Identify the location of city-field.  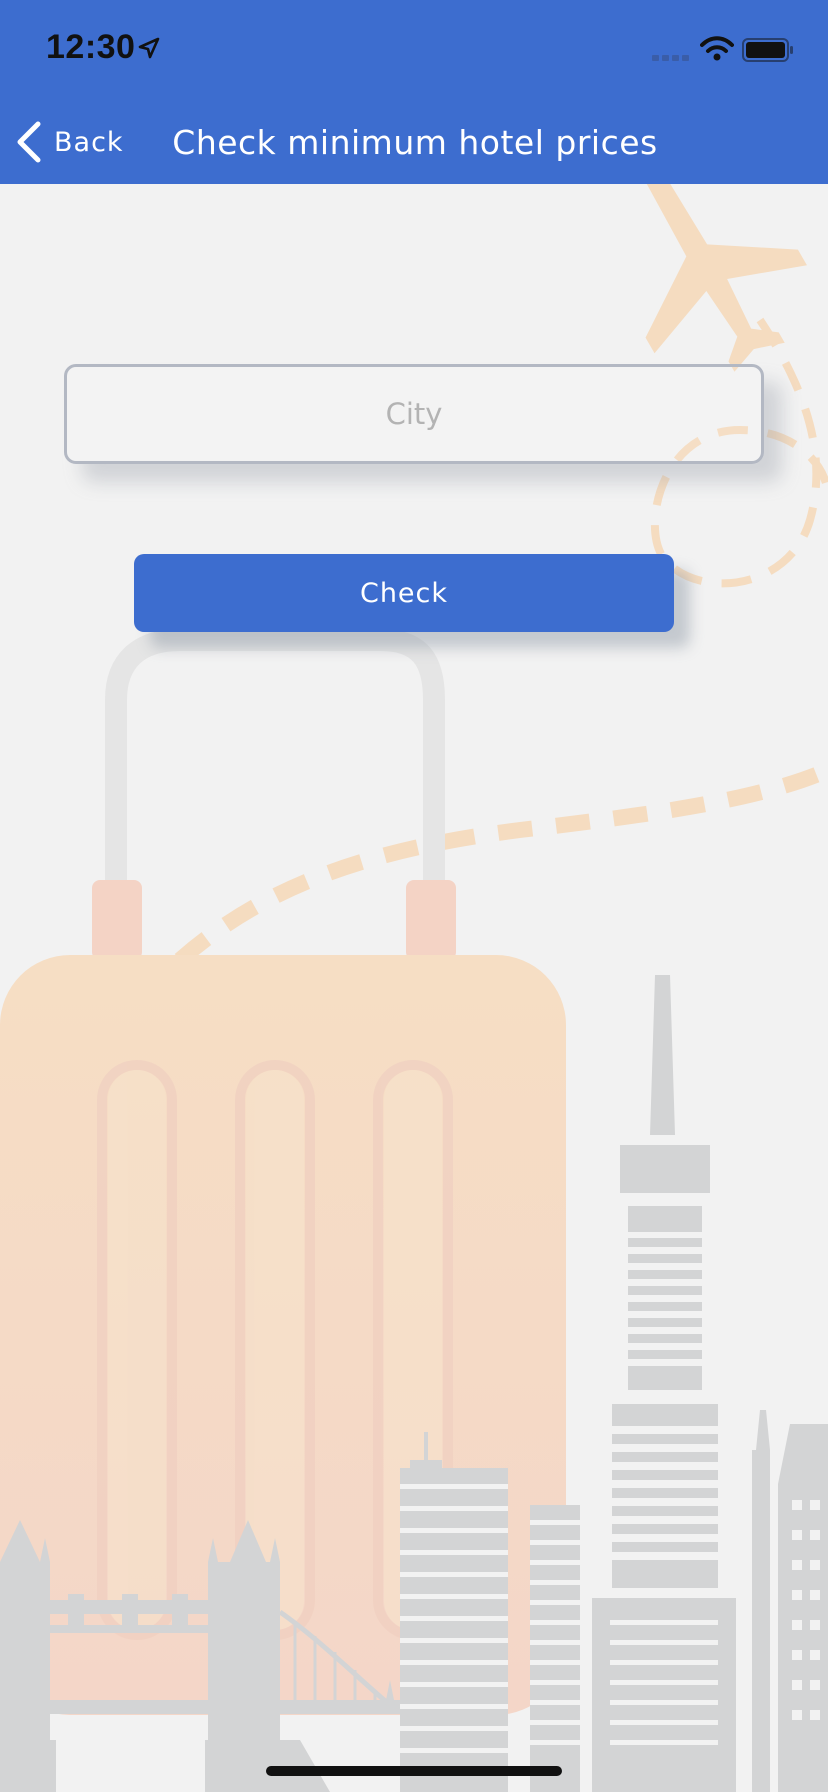
(414, 414).